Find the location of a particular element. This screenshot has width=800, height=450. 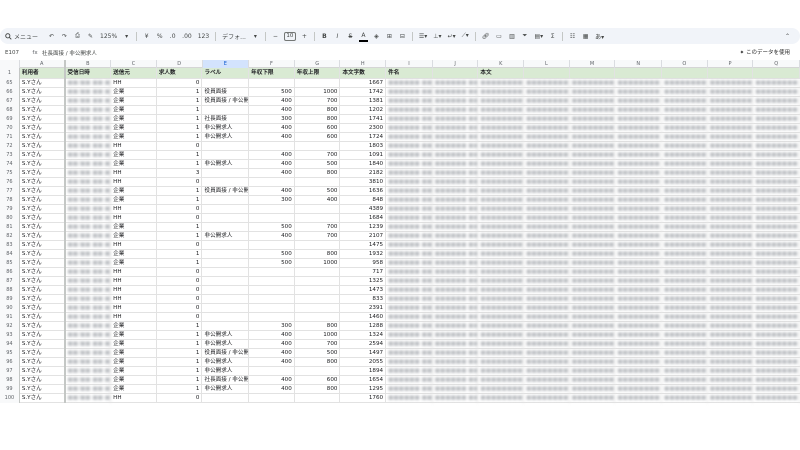

cell-job-count: 3 is located at coordinates (180, 173).